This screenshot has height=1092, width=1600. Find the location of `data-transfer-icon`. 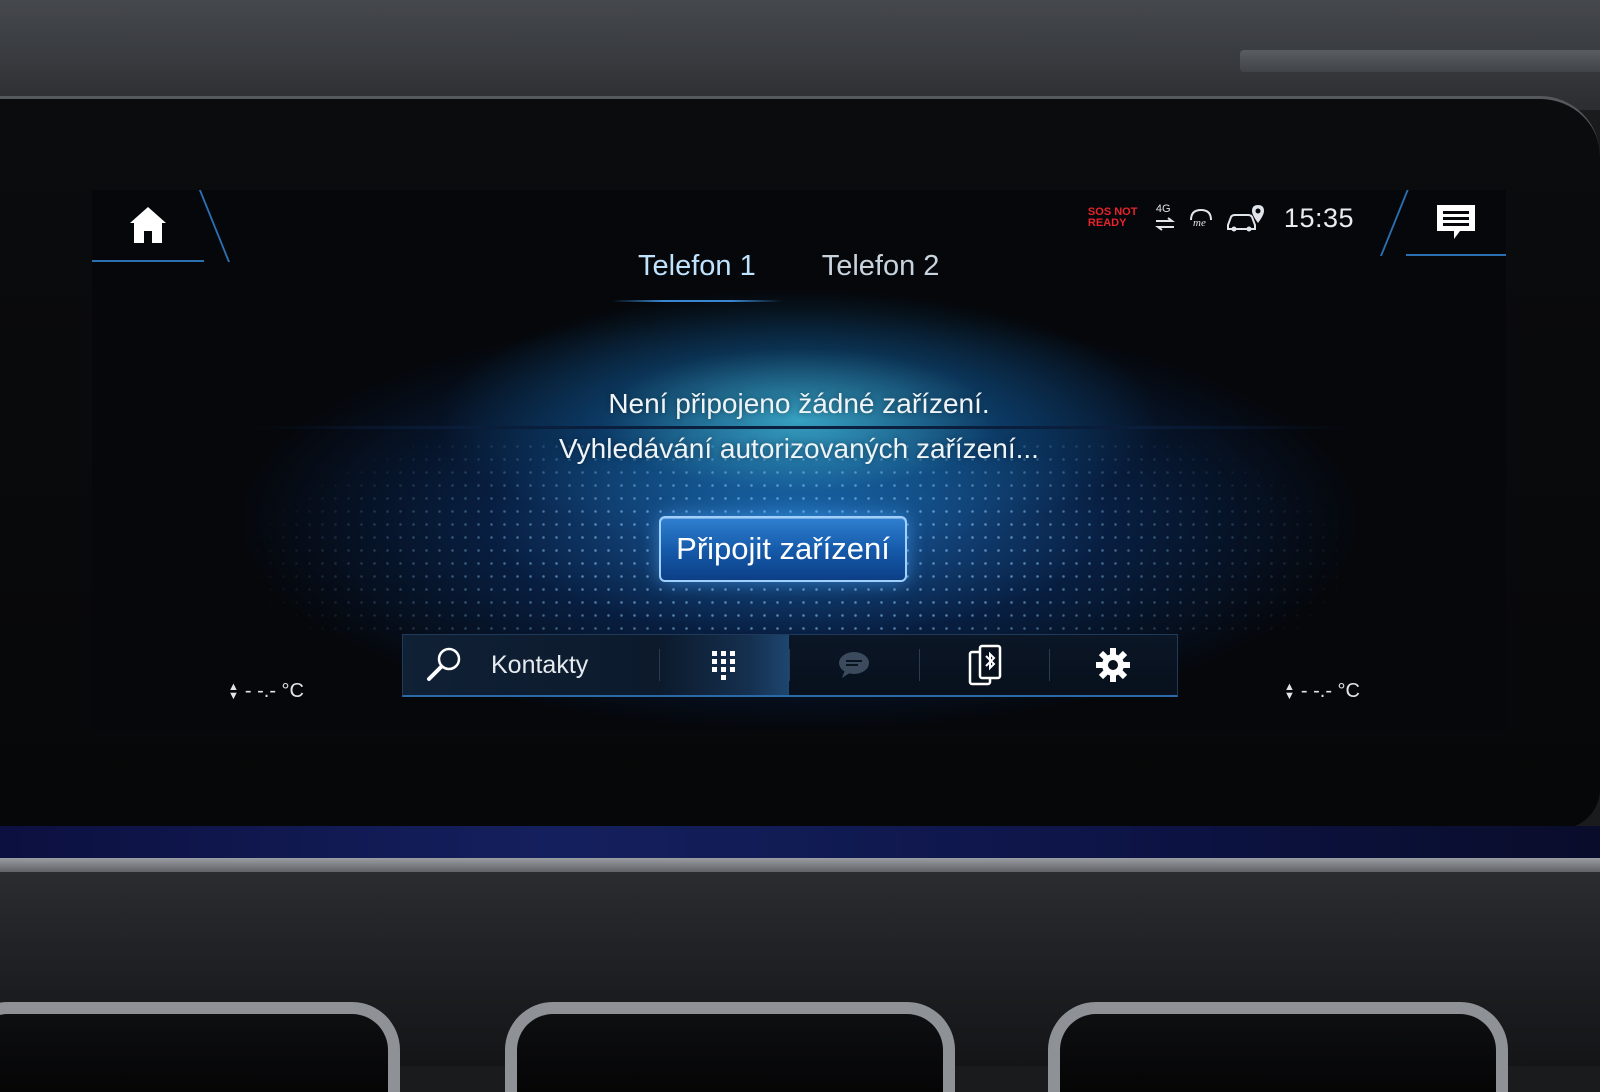

data-transfer-icon is located at coordinates (1164, 224).